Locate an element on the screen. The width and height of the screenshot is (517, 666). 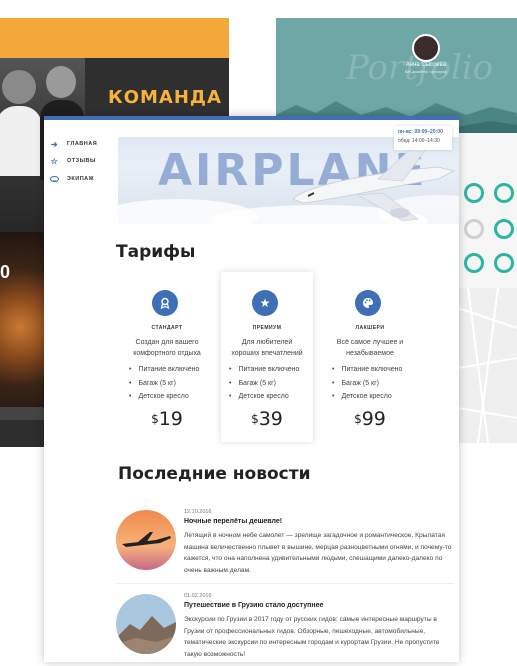
nav-item-label: ГЛАВНАЯ is located at coordinates (82, 144).